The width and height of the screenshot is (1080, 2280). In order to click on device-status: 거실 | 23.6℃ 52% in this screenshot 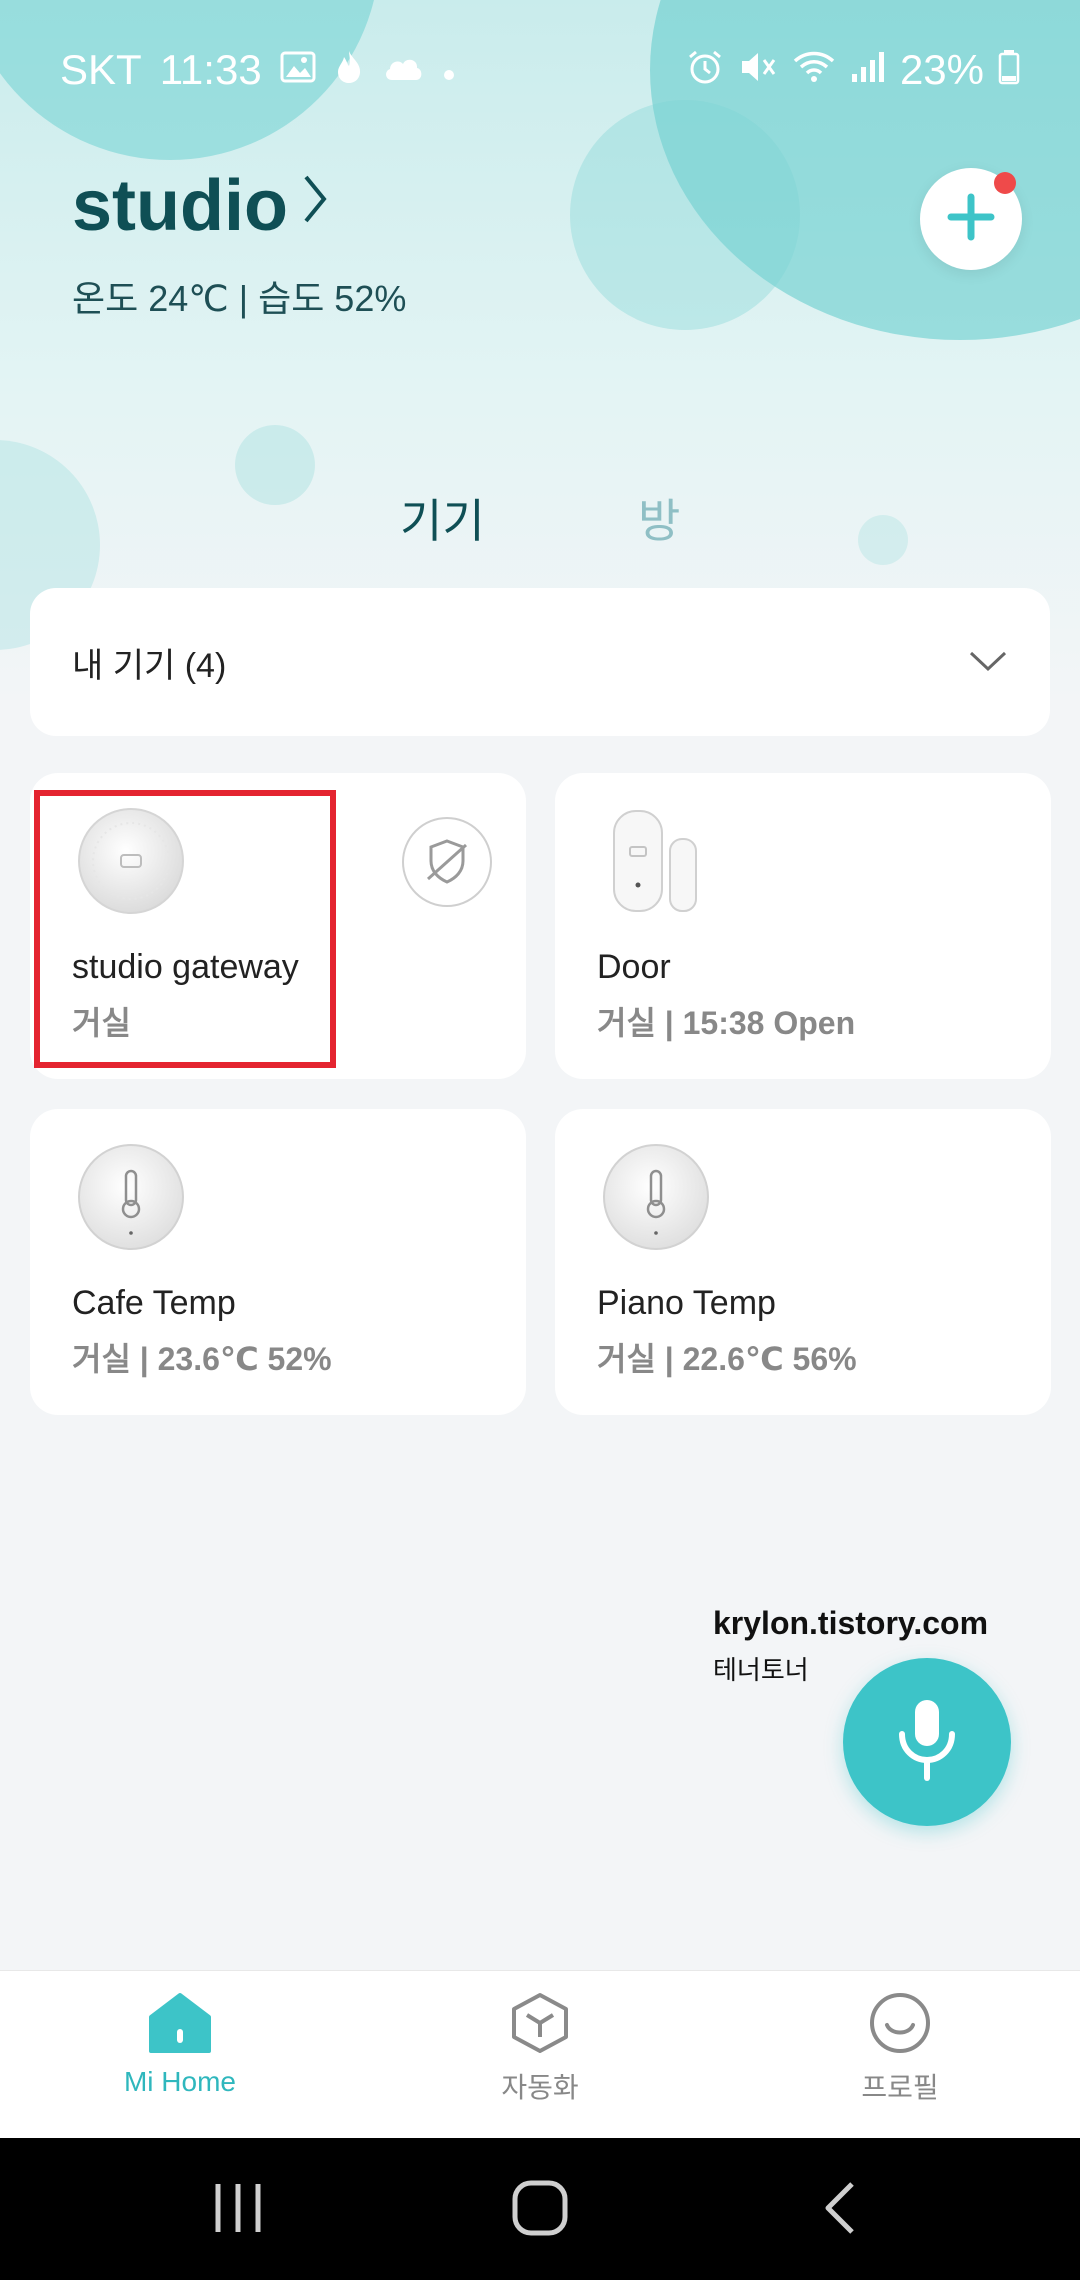, I will do `click(202, 1359)`.